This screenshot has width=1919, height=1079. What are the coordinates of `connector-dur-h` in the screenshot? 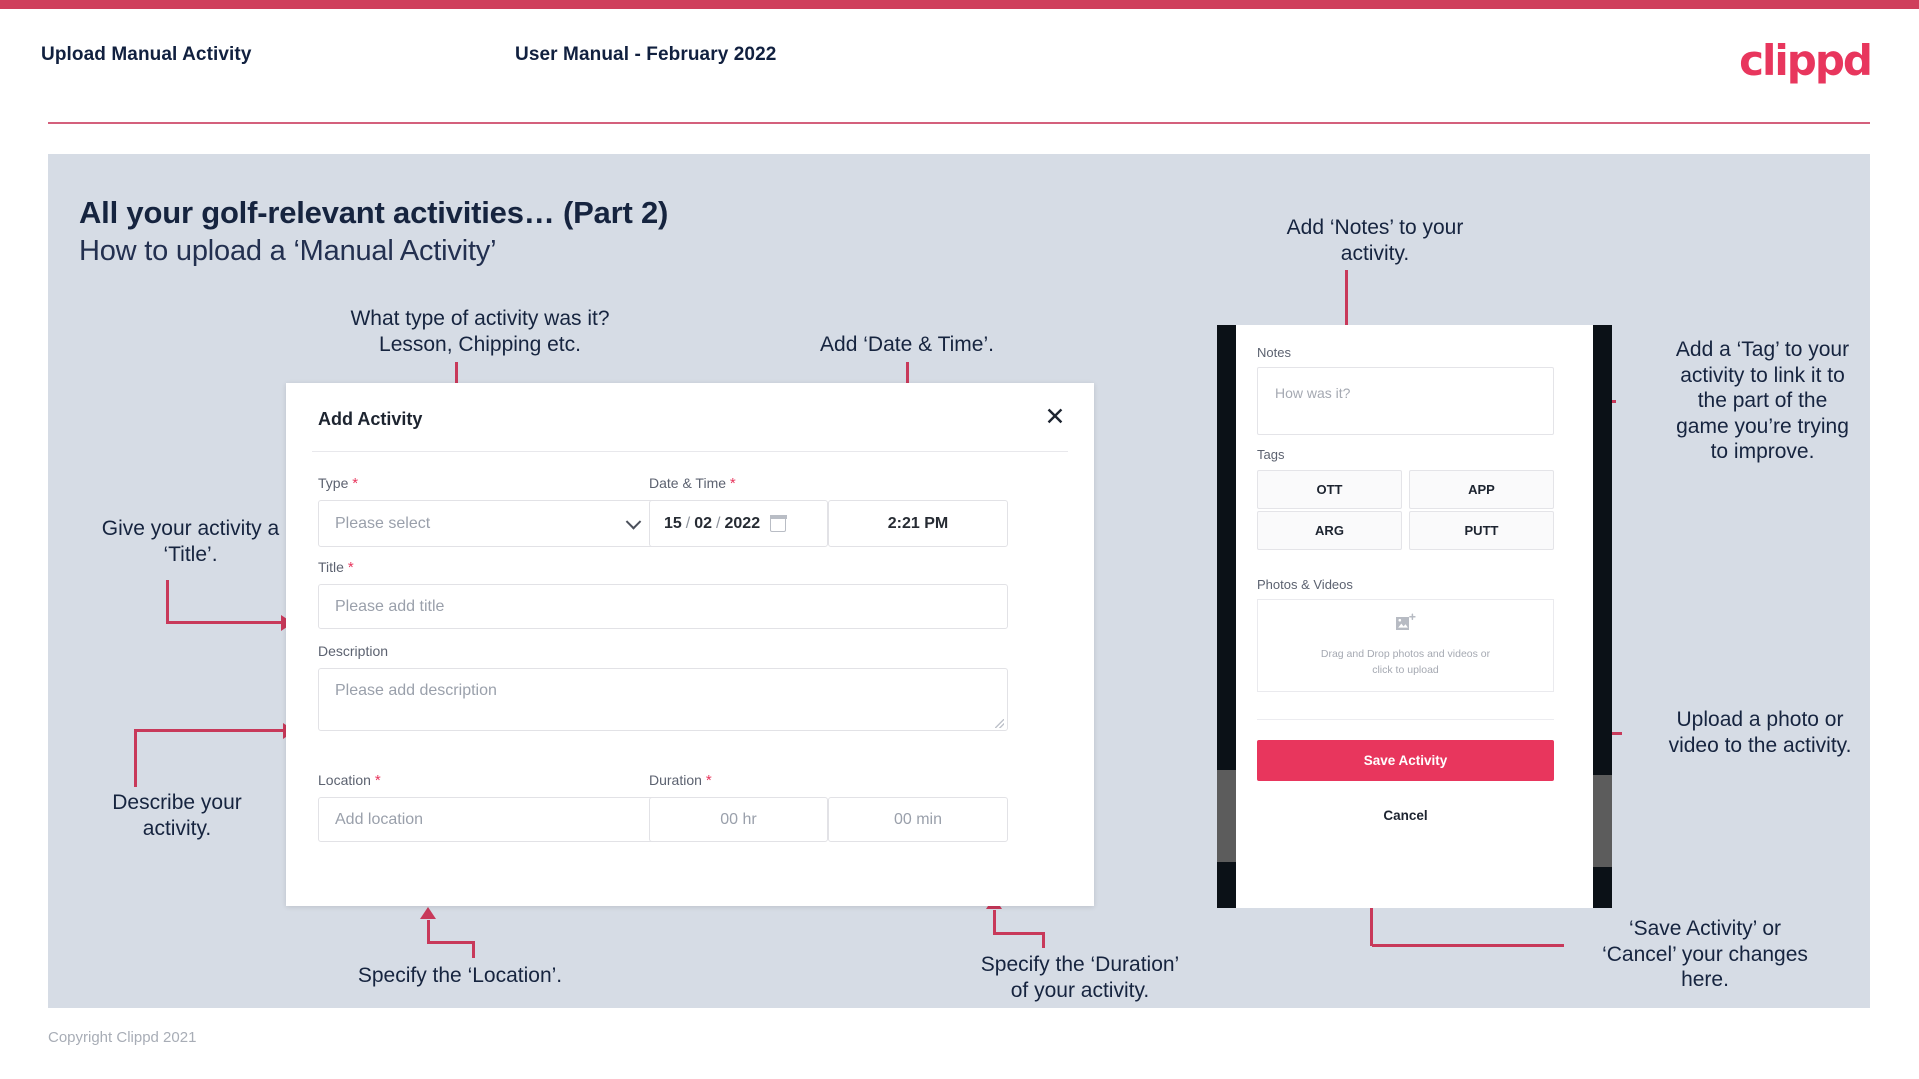 It's located at (1019, 933).